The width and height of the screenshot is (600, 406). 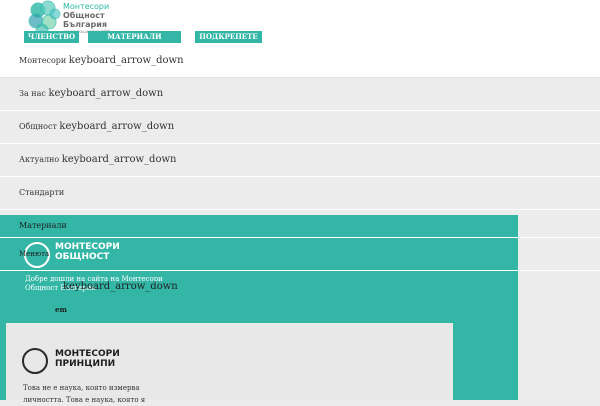 I want to click on section1-title-line2: ОБЩНОСТ, so click(x=82, y=257).